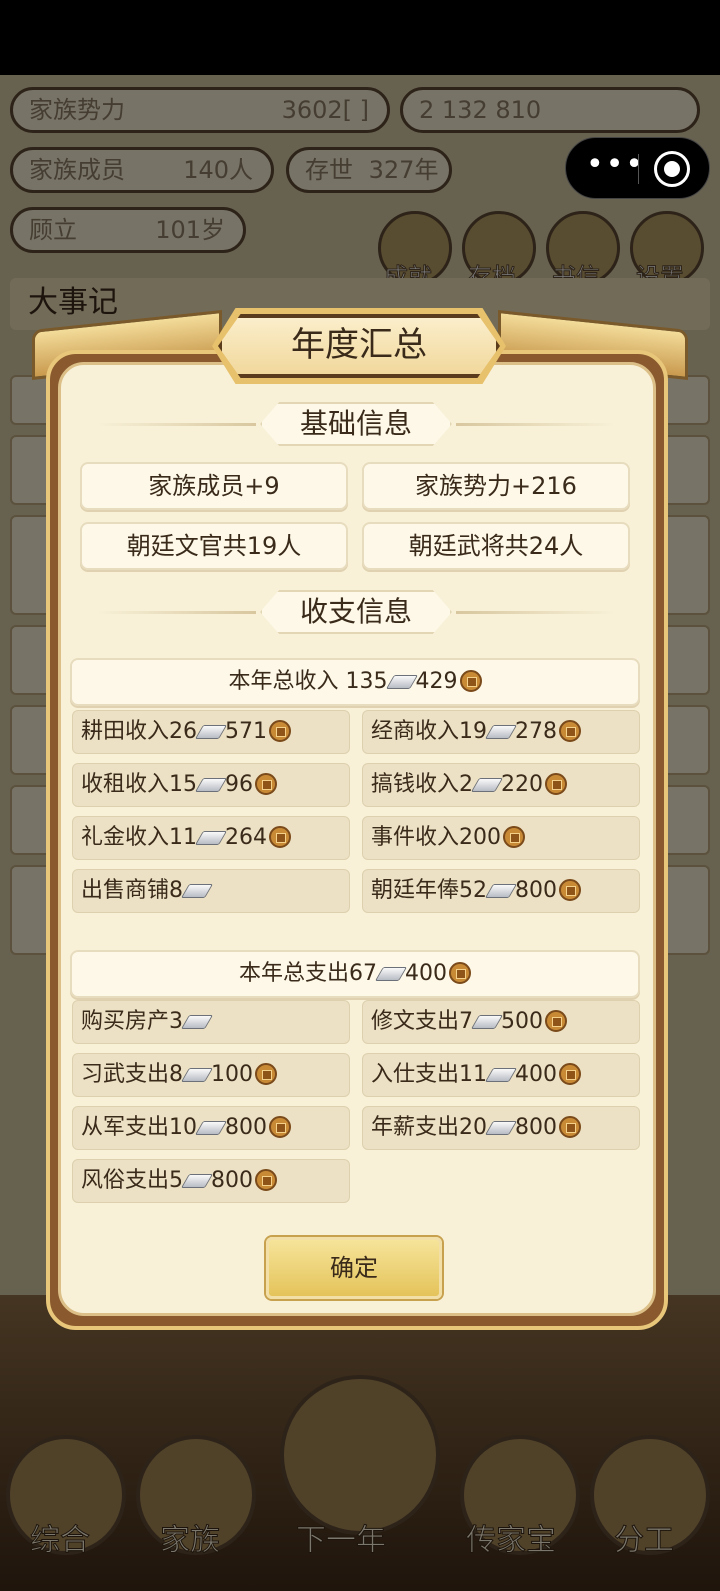 The image size is (720, 1591). I want to click on expense-item-label: 修文支出7, so click(422, 1021).